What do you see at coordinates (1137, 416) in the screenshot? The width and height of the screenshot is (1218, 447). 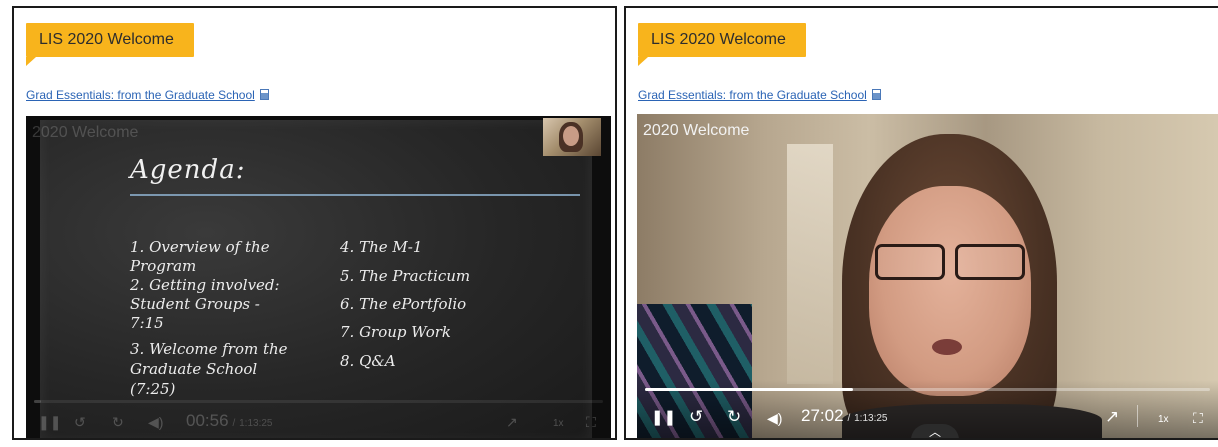 I see `control-divider` at bounding box center [1137, 416].